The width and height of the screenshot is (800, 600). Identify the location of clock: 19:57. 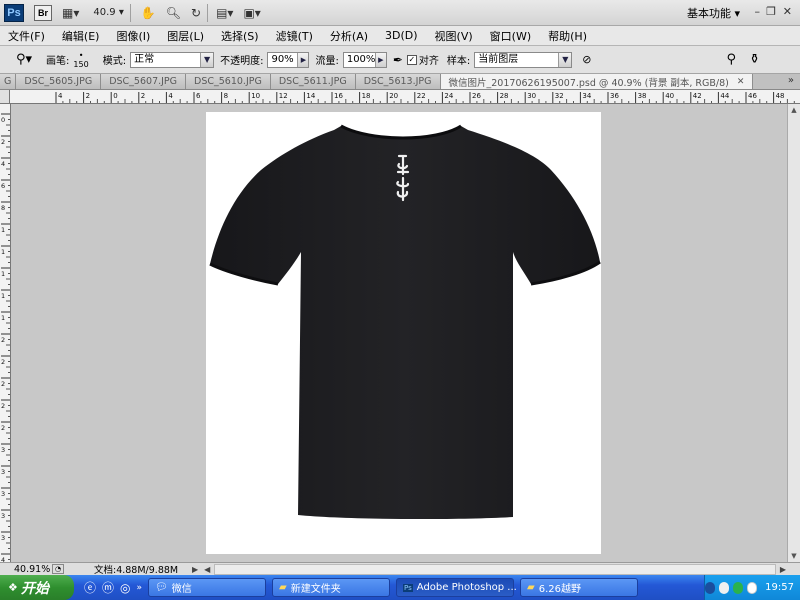
(779, 587).